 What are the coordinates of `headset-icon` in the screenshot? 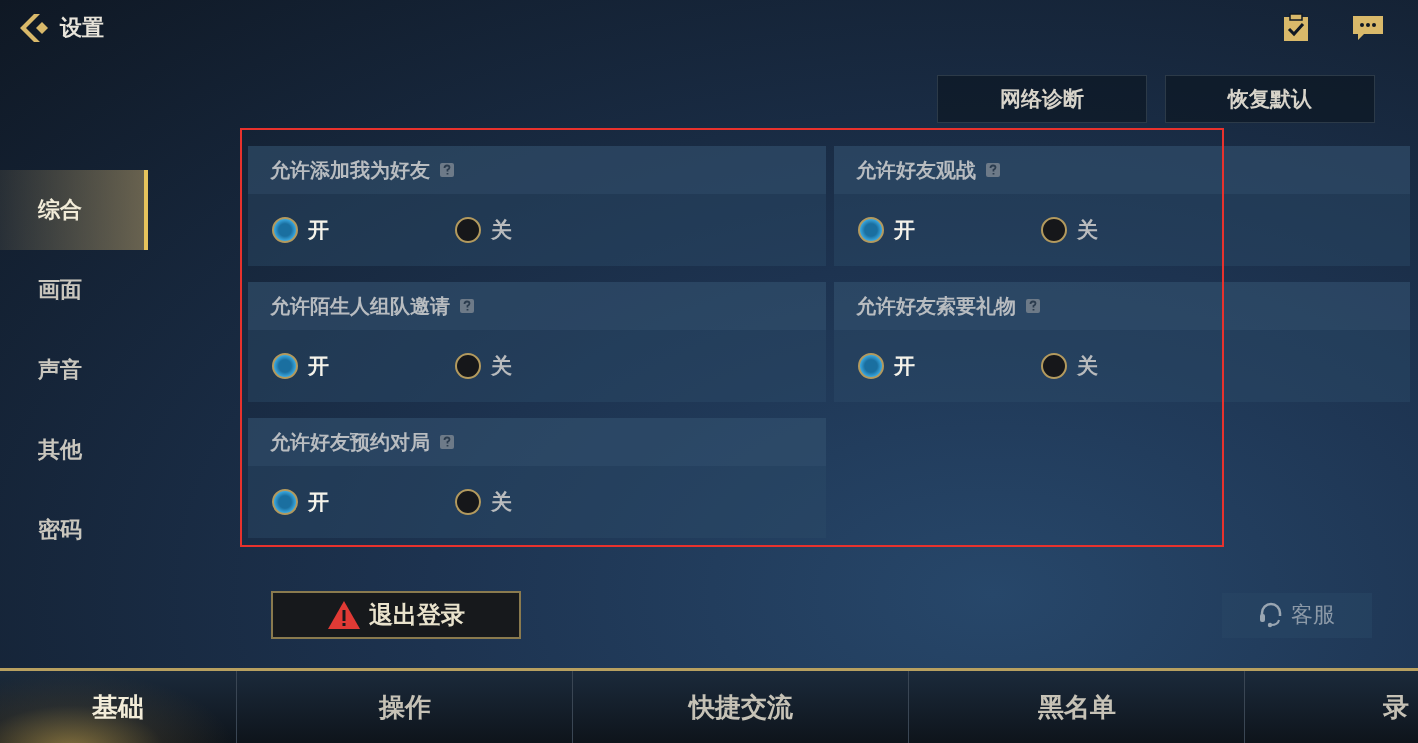 It's located at (1271, 615).